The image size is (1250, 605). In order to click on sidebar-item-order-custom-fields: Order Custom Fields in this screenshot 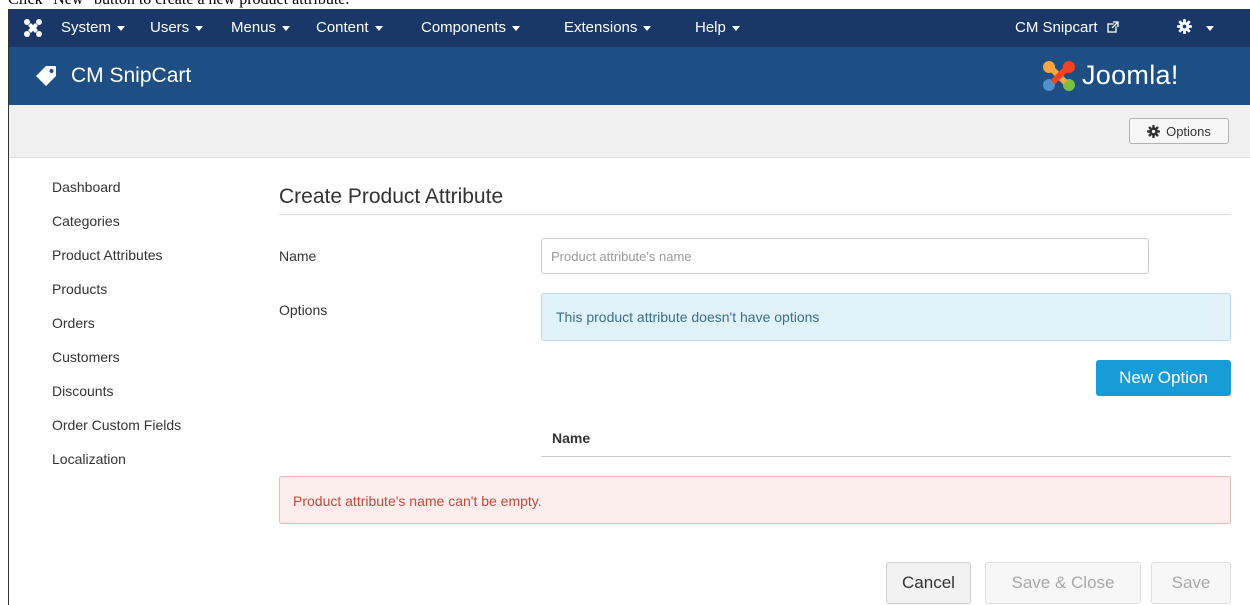, I will do `click(116, 425)`.